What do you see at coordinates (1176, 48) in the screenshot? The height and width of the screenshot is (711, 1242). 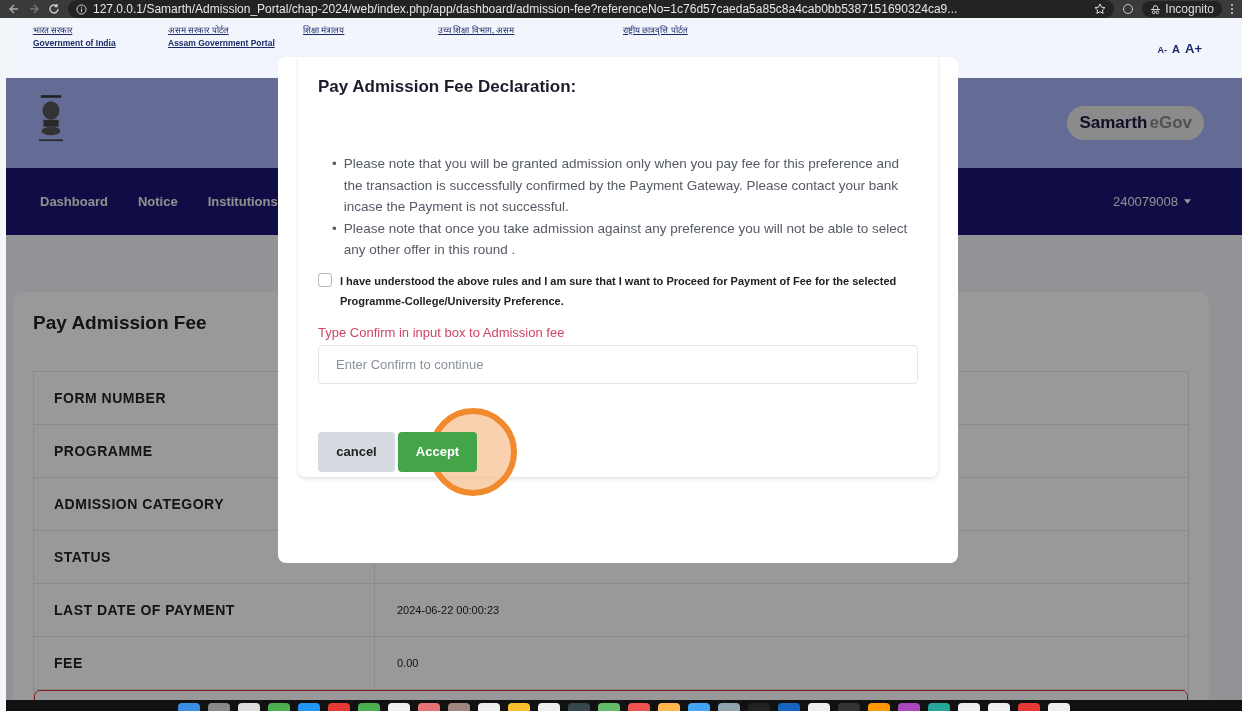 I see `font-size-button: A` at bounding box center [1176, 48].